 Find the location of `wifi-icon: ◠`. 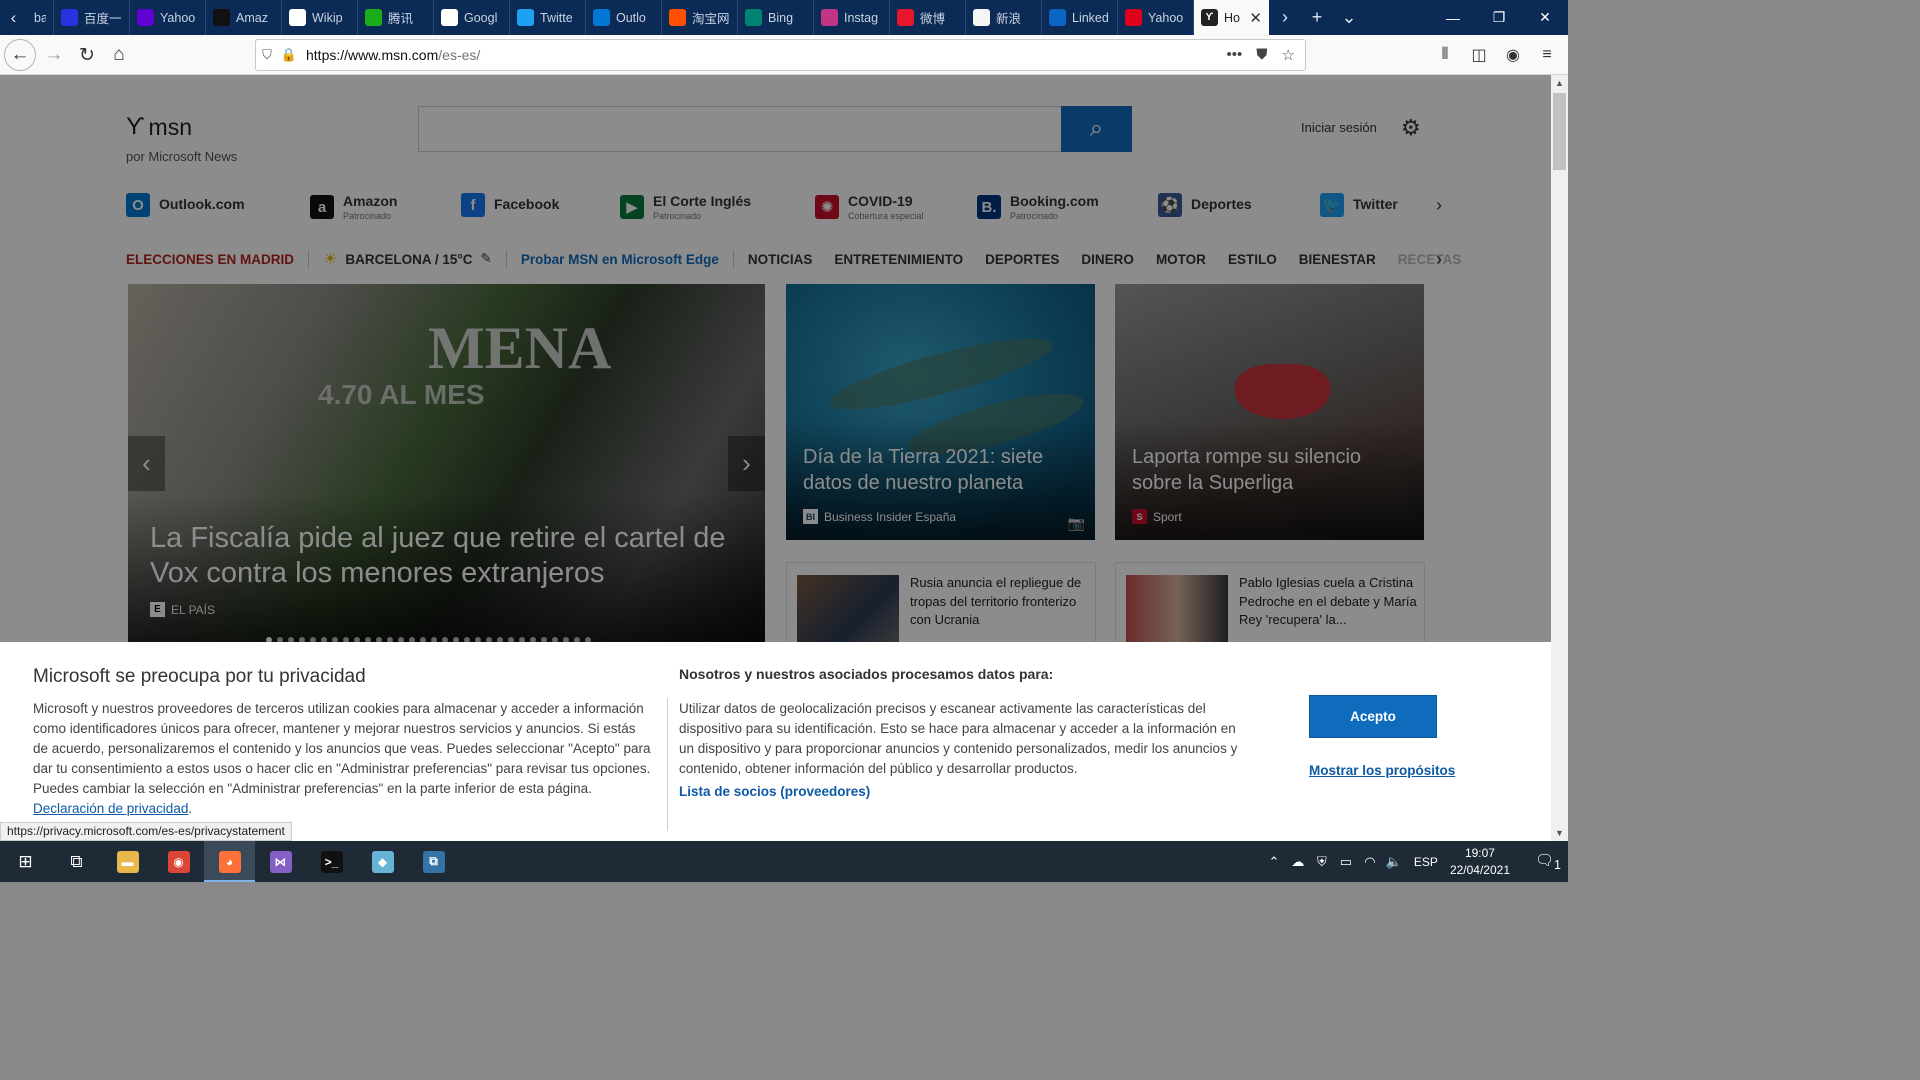

wifi-icon: ◠ is located at coordinates (1370, 862).